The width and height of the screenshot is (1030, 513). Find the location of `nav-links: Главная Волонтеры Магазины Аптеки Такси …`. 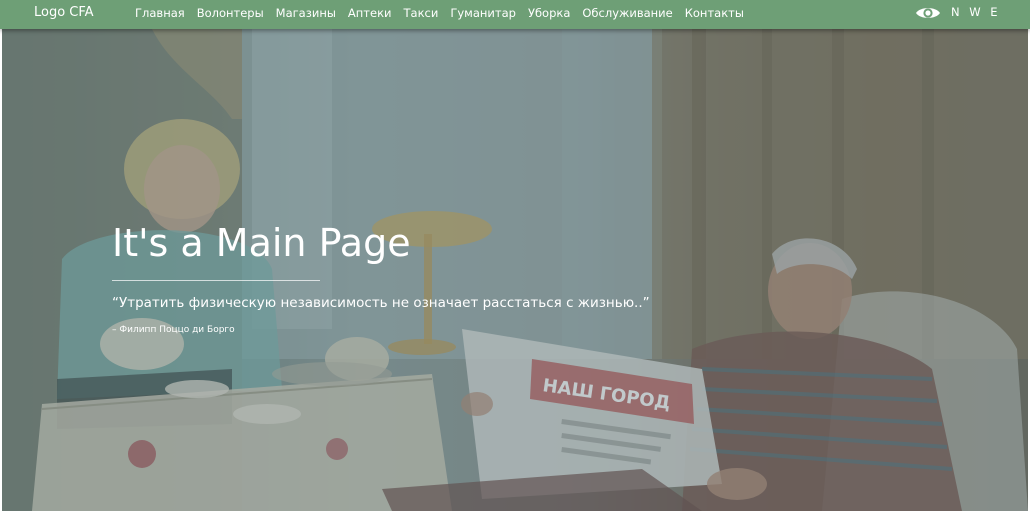

nav-links: Главная Волонтеры Магазины Аптеки Такси … is located at coordinates (439, 13).